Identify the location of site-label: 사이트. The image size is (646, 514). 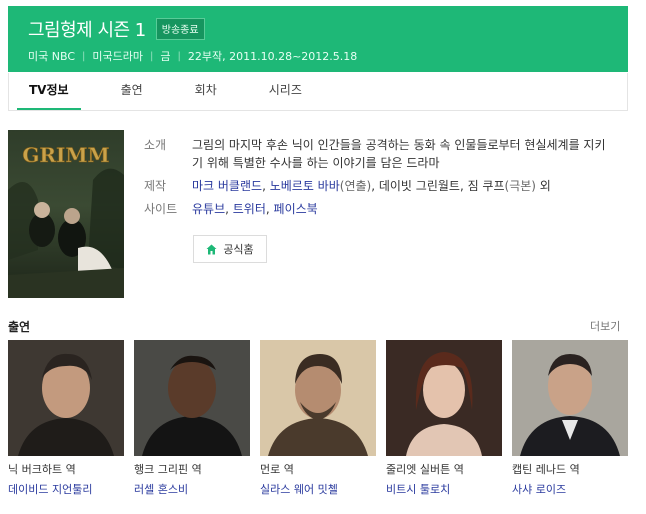
(161, 209).